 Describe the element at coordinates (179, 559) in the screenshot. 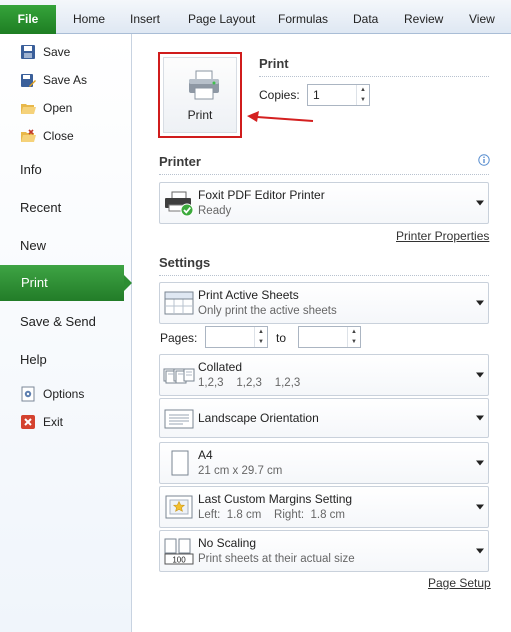

I see `scaling-icon-text: 100` at that location.